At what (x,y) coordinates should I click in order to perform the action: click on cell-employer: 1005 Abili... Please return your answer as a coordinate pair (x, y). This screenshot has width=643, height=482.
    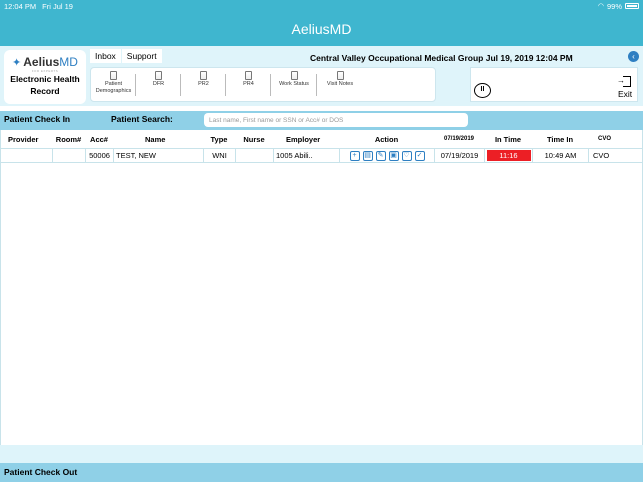
    Looking at the image, I should click on (306, 155).